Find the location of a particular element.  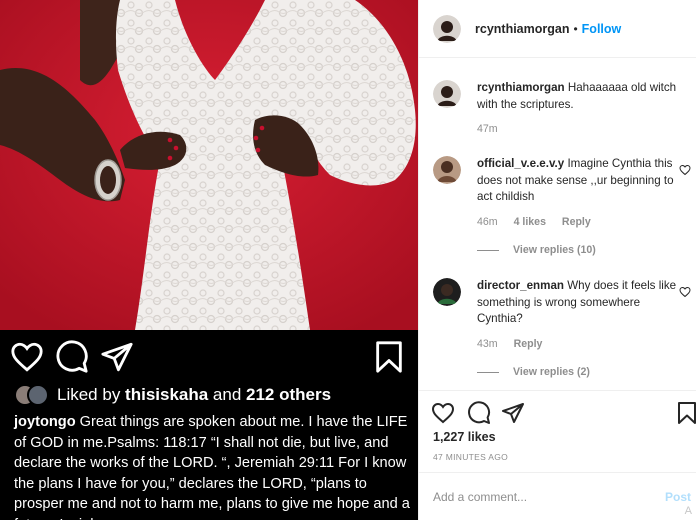

view-replies-button: View replies (2) is located at coordinates (533, 372).